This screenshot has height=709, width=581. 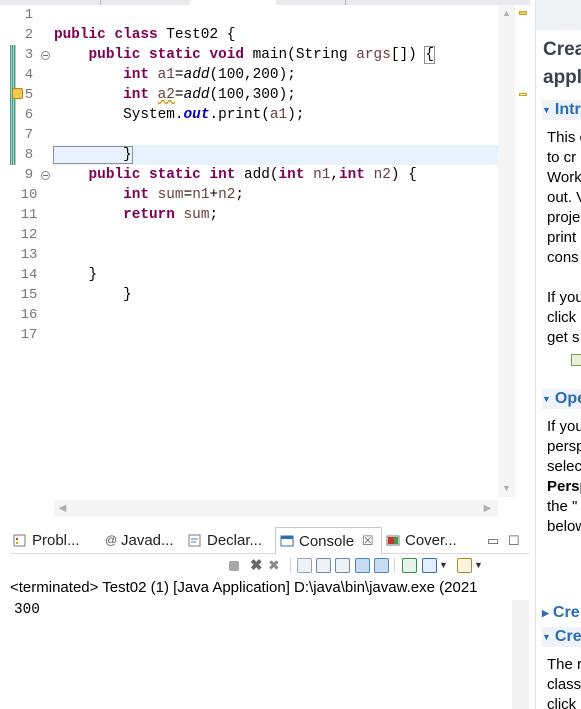 I want to click on help-text-line: get s, so click(x=563, y=337).